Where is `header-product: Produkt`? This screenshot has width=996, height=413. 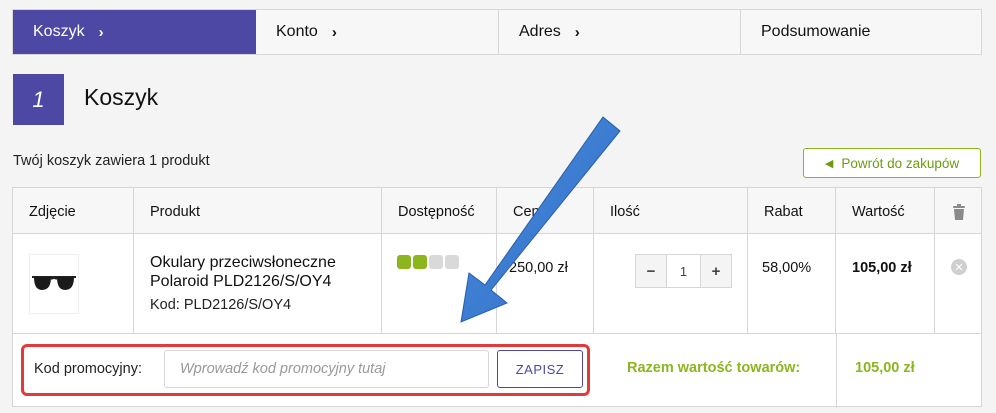 header-product: Produkt is located at coordinates (258, 210).